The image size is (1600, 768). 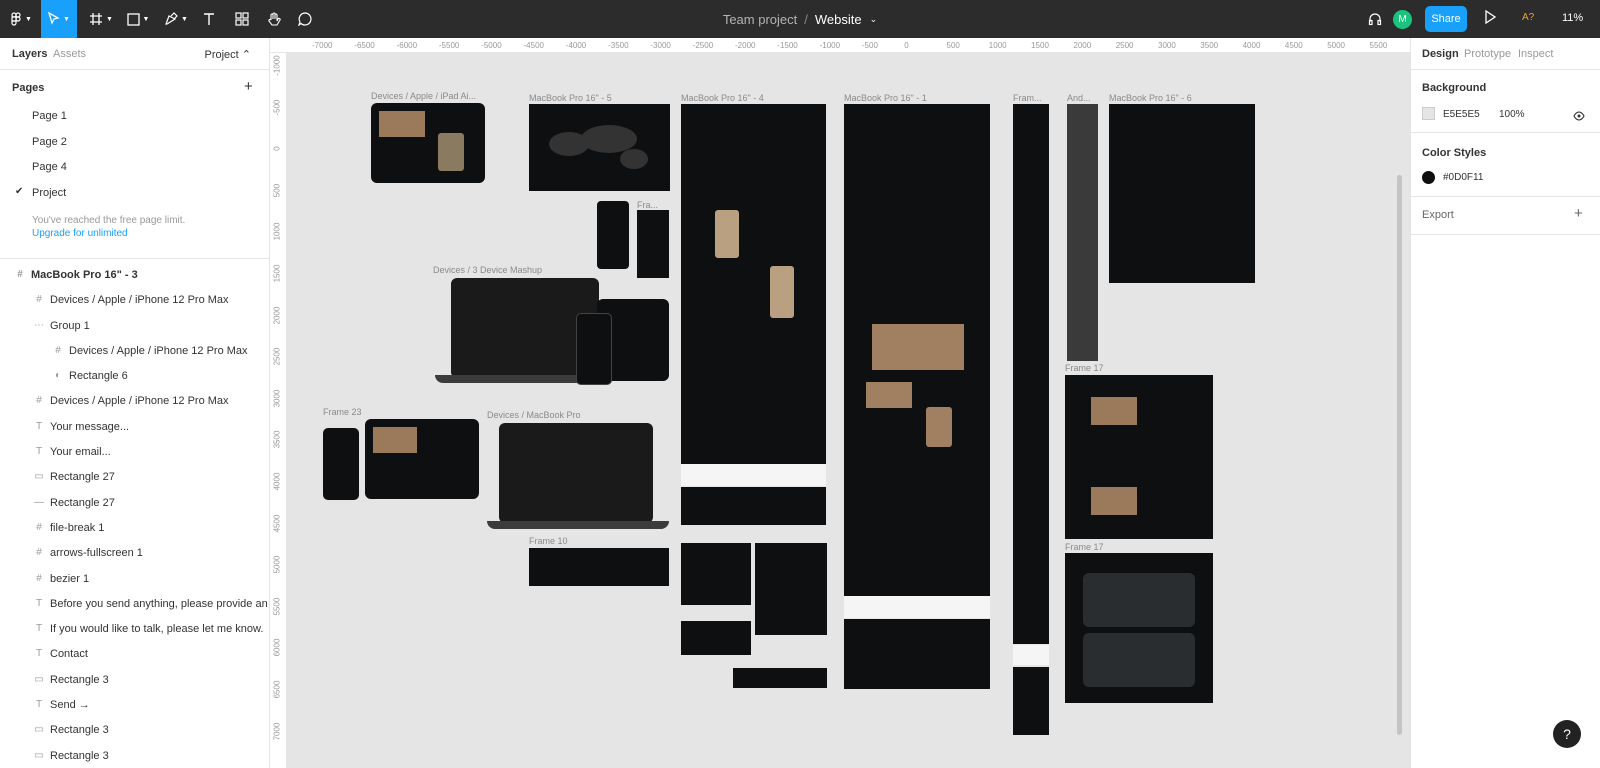 What do you see at coordinates (716, 638) in the screenshot?
I see `message-sent-frame` at bounding box center [716, 638].